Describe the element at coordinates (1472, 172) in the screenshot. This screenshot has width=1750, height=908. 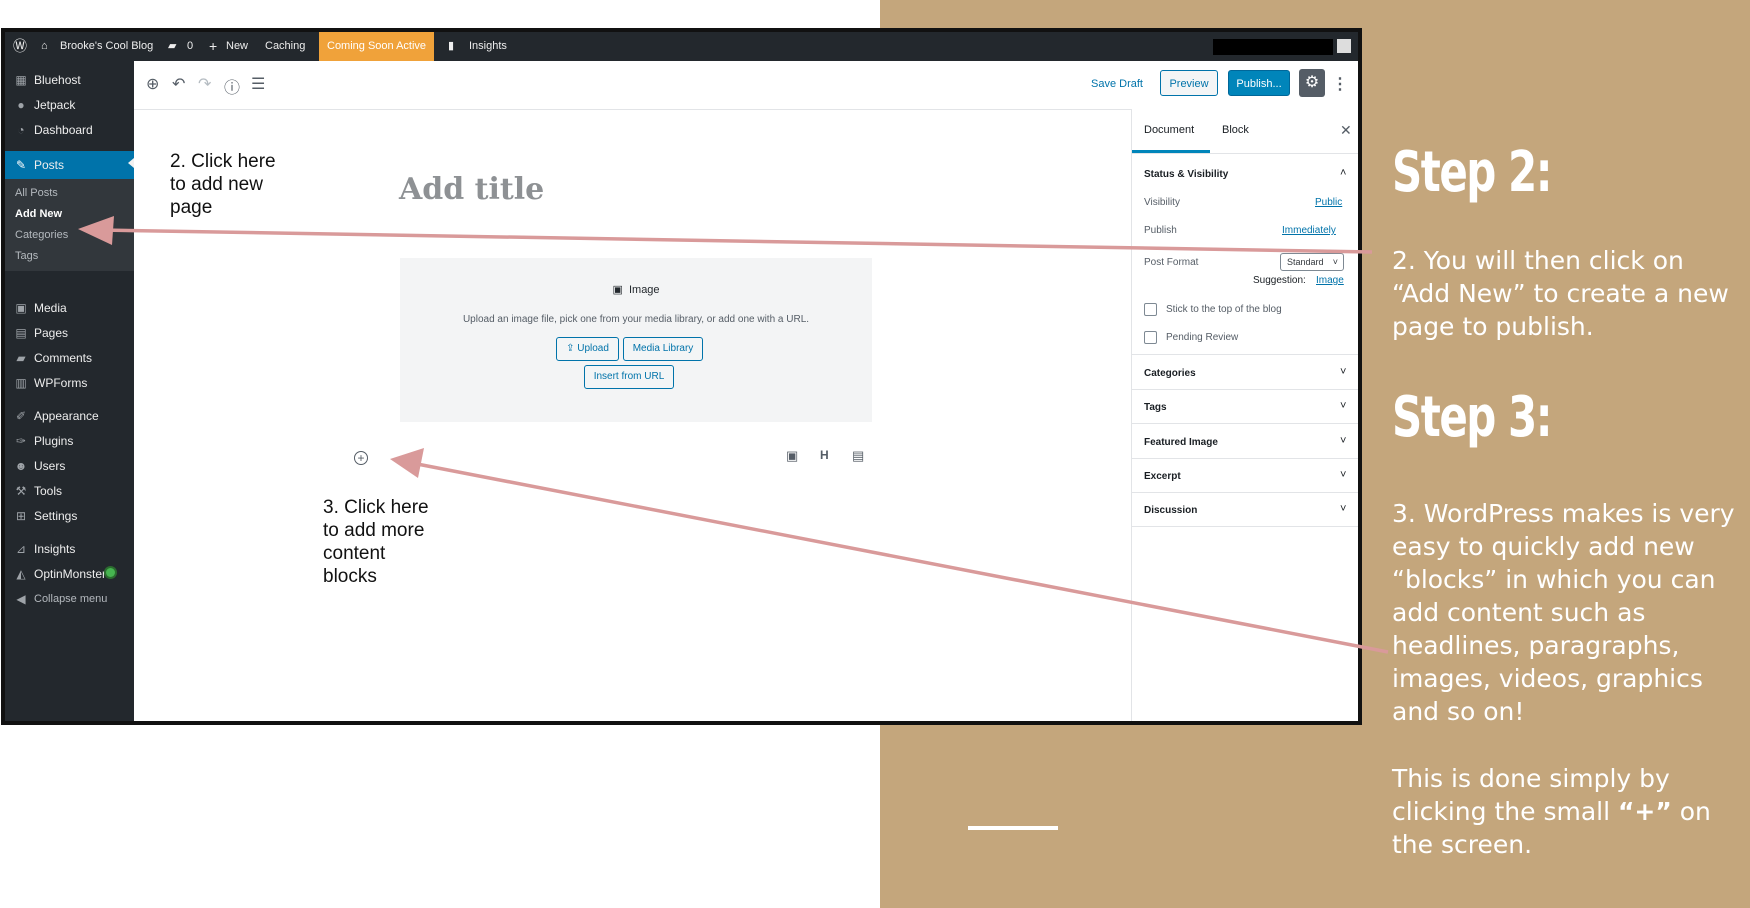
I see `step-2-heading: Step 2:` at that location.